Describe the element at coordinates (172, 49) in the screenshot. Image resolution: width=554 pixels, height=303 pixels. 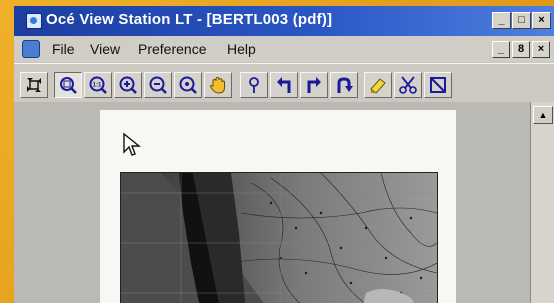
I see `menu-preference: Preference` at that location.